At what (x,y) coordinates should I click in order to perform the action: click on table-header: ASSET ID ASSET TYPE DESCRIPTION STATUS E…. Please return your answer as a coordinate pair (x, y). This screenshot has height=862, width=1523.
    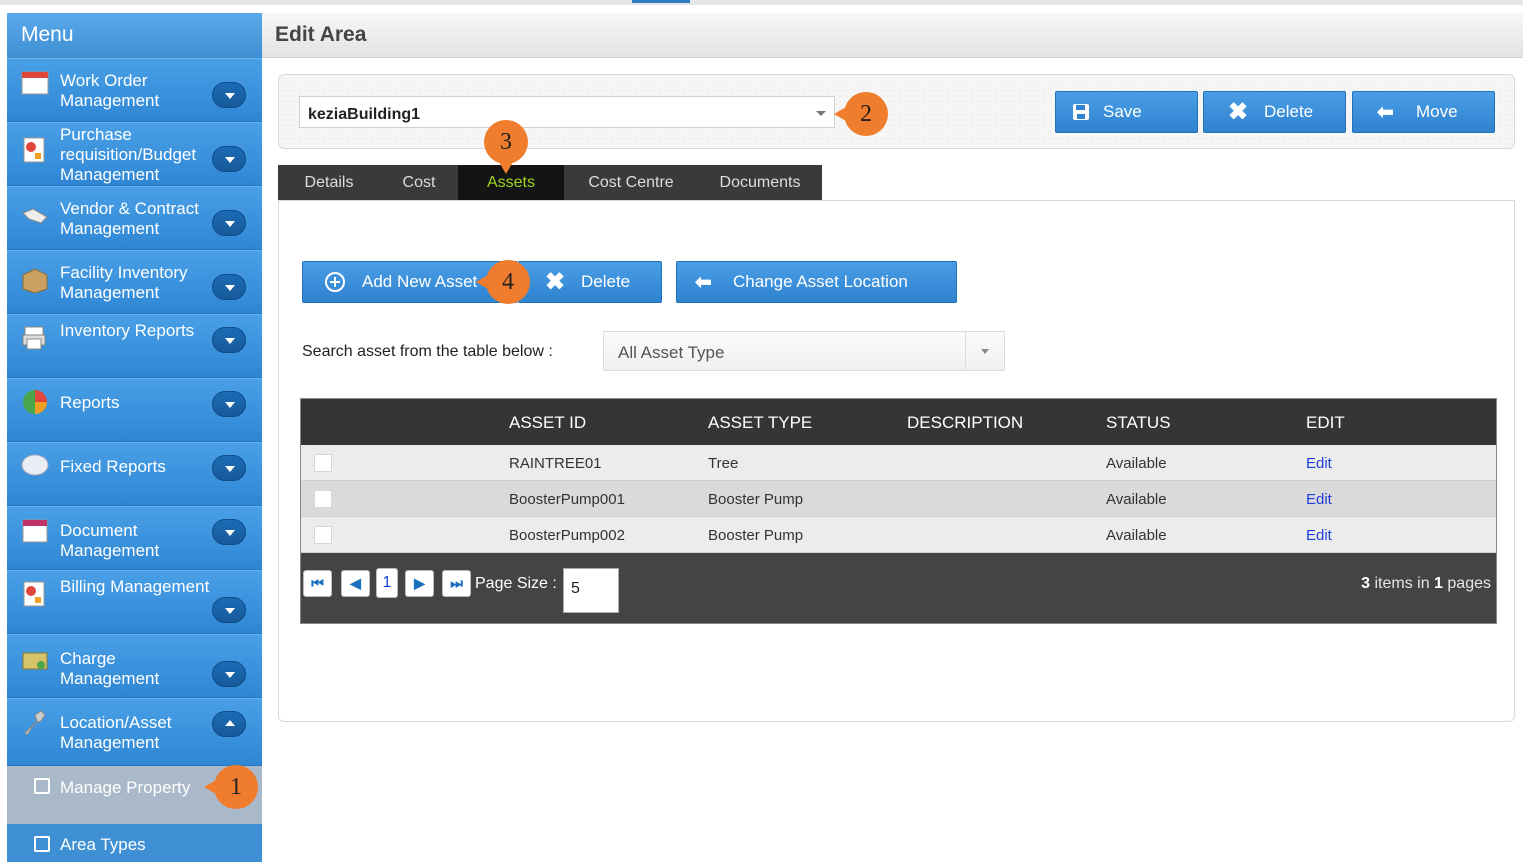
    Looking at the image, I should click on (898, 422).